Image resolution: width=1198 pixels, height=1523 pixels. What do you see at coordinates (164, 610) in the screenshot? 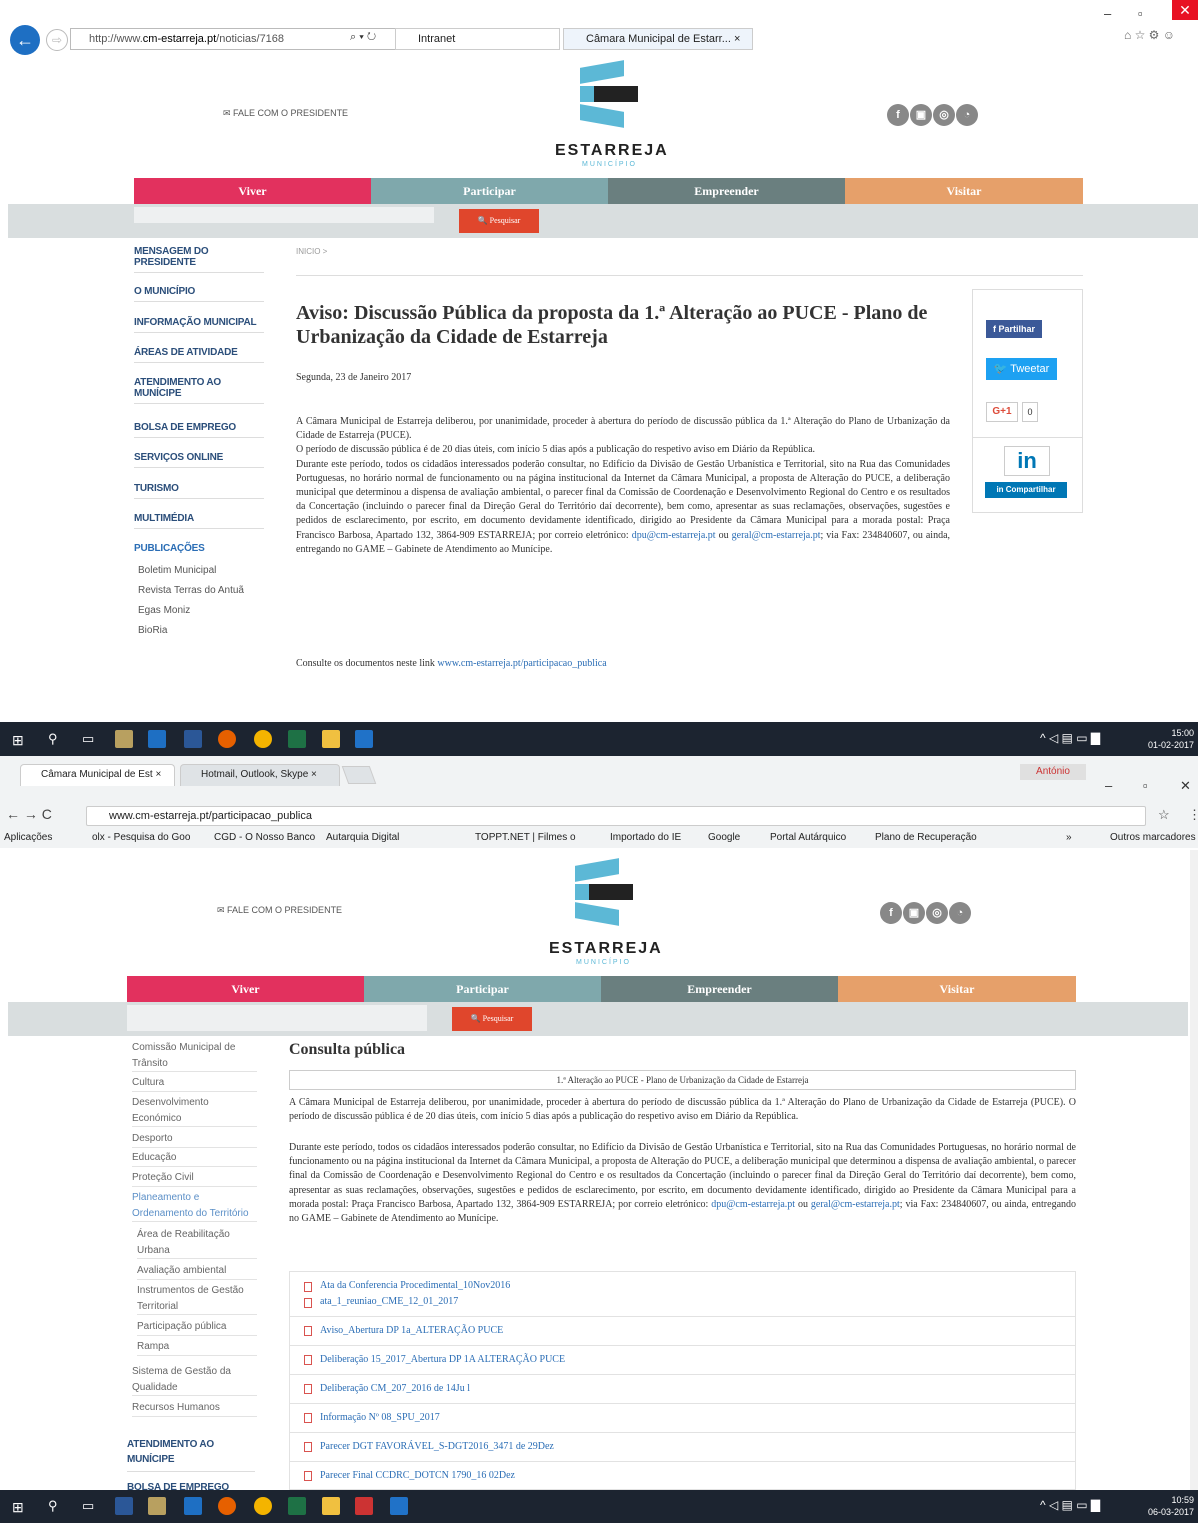
I see `sidebar-sub-egas: Egas Moniz` at bounding box center [164, 610].